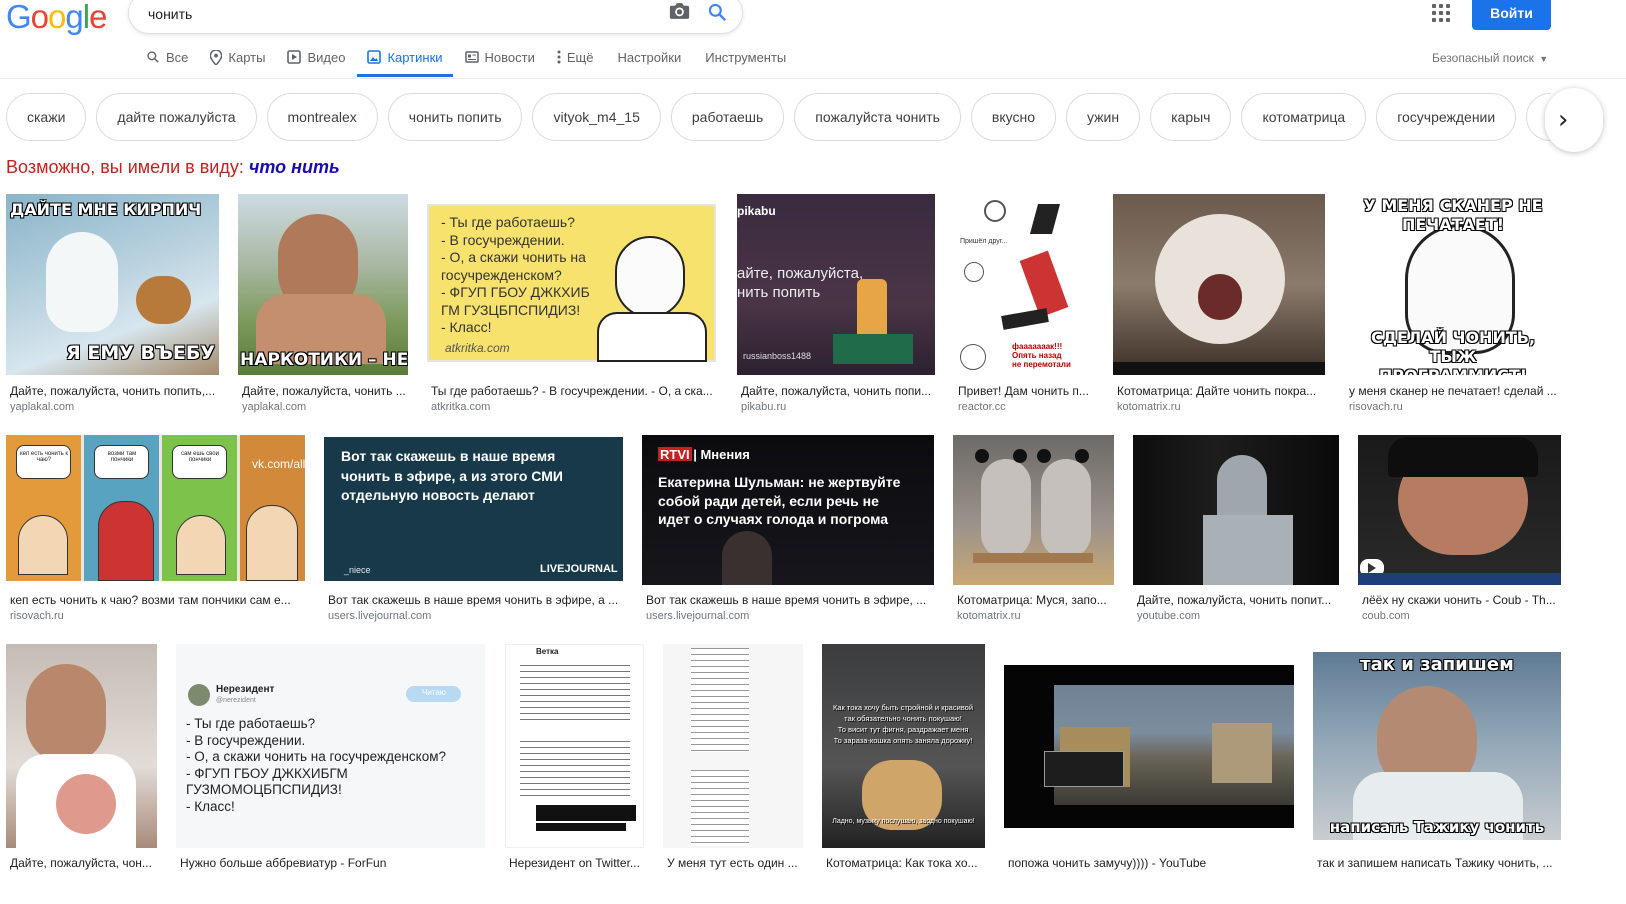 This screenshot has height=904, width=1626. I want to click on tab-images: Картинки, so click(405, 61).